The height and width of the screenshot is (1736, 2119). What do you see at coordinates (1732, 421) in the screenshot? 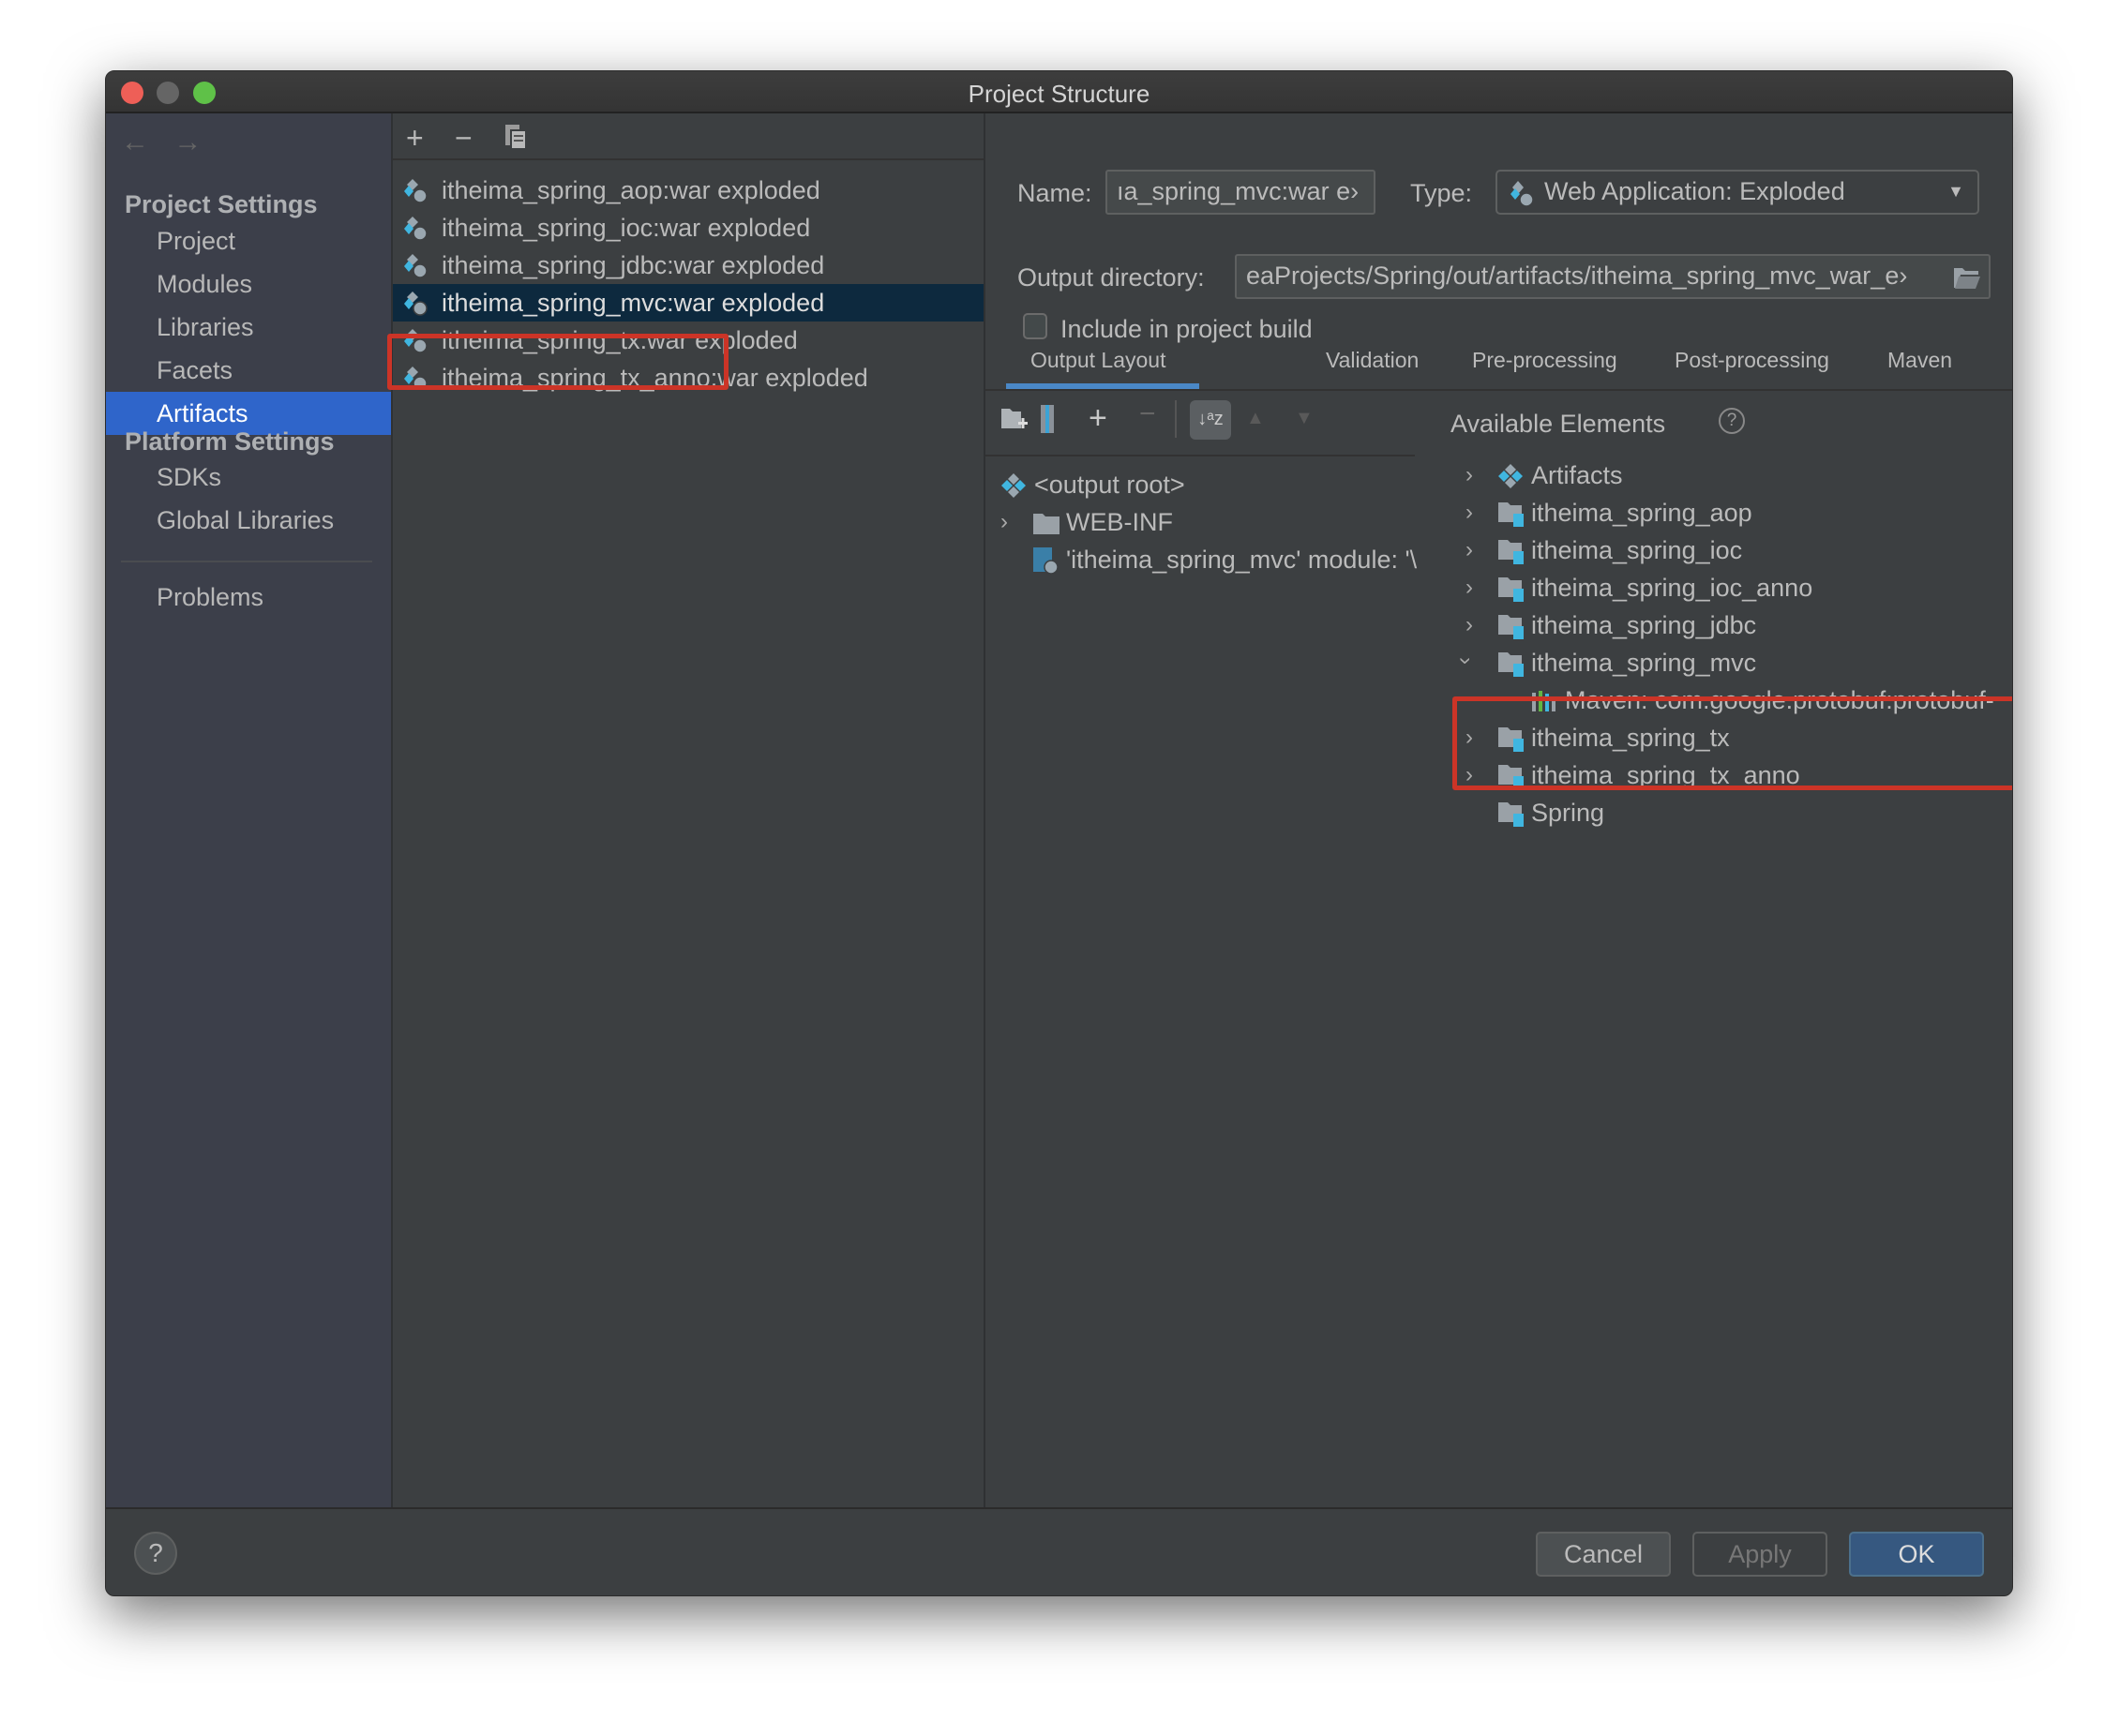
I see `help-circle-icon: ?` at bounding box center [1732, 421].